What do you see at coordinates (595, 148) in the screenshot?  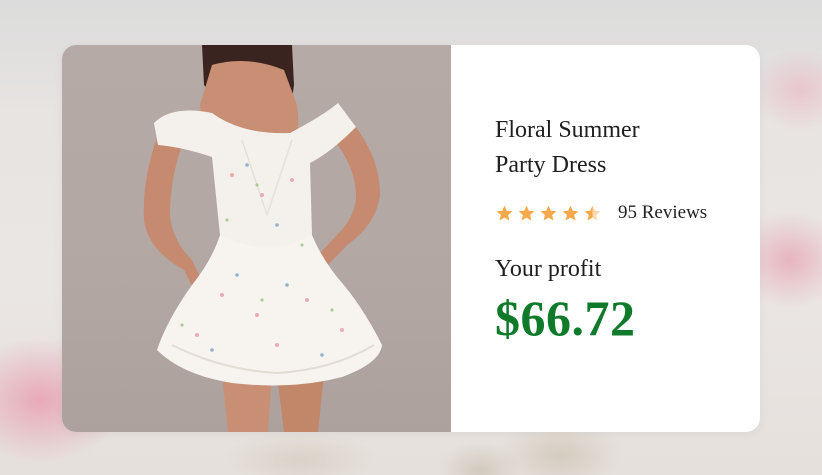 I see `product-title: Floral Summer Party Dress` at bounding box center [595, 148].